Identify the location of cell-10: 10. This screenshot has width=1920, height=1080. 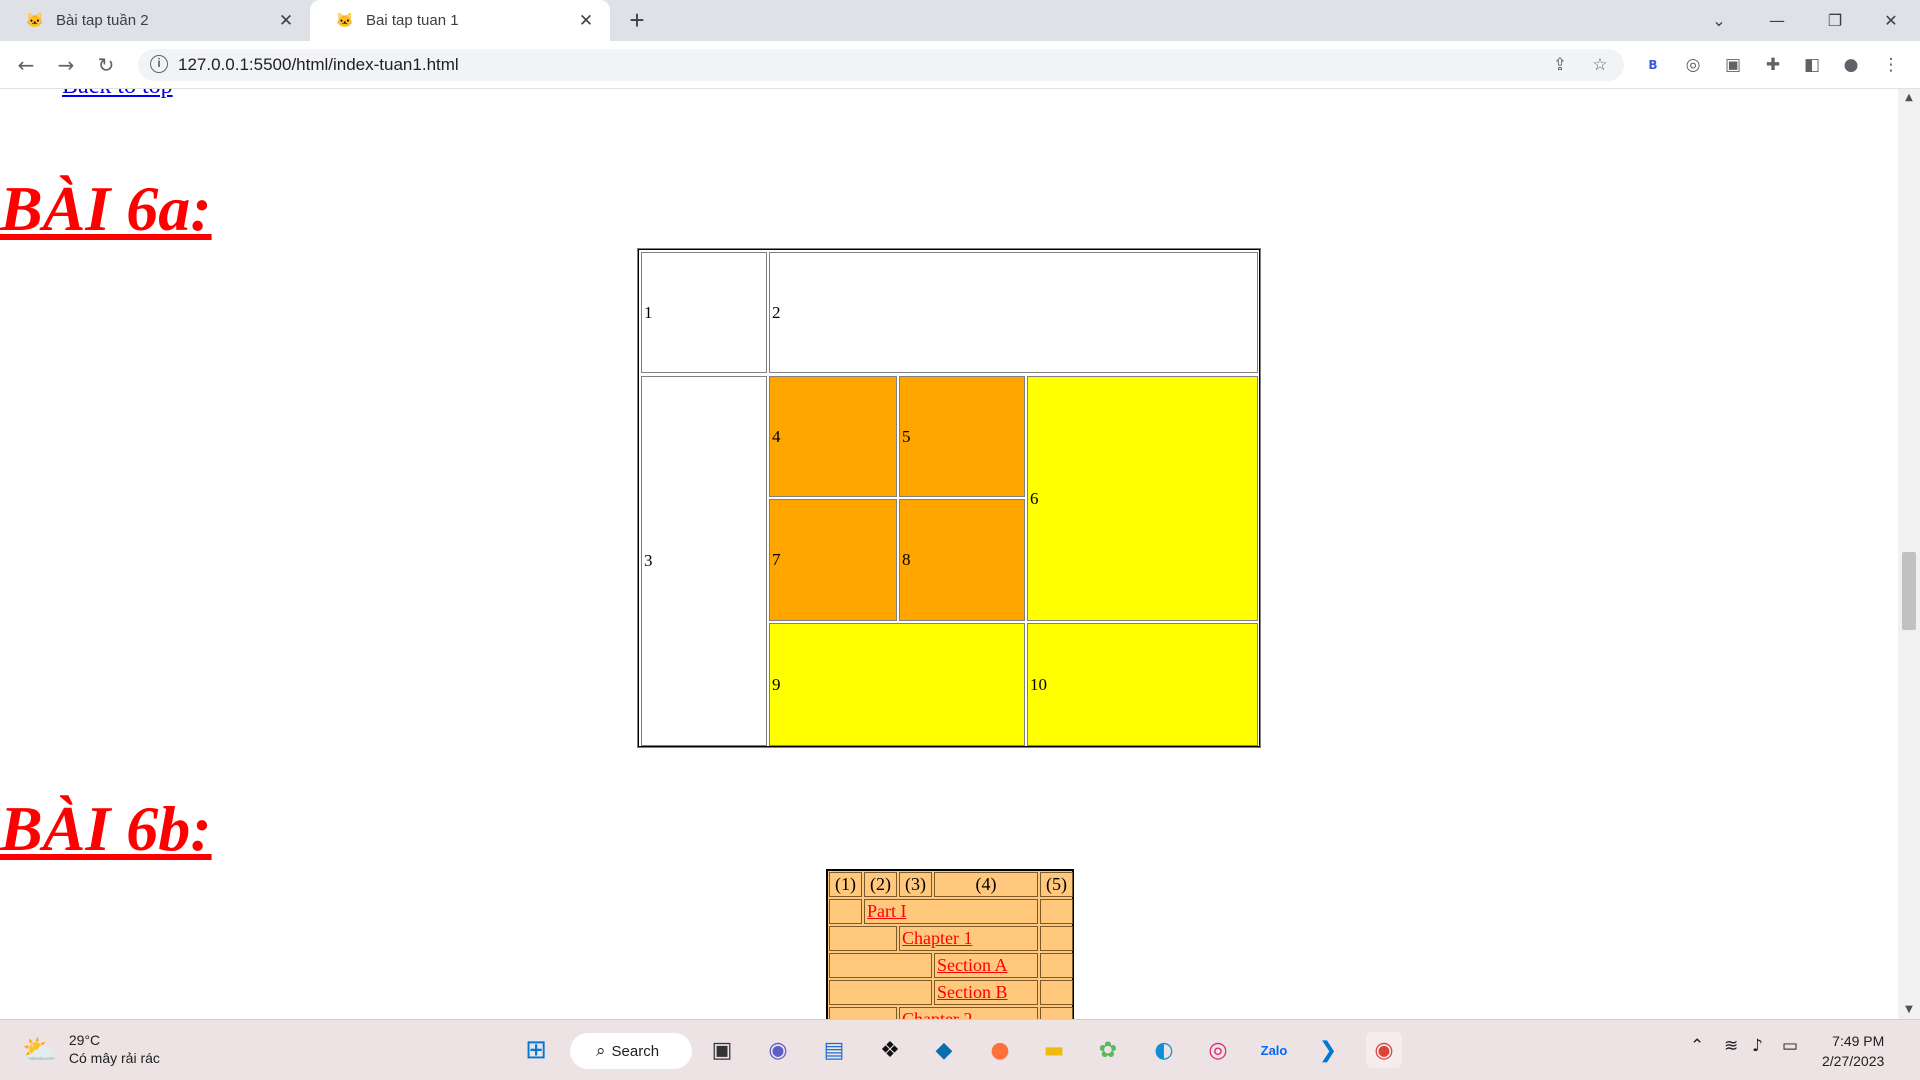
(1142, 684).